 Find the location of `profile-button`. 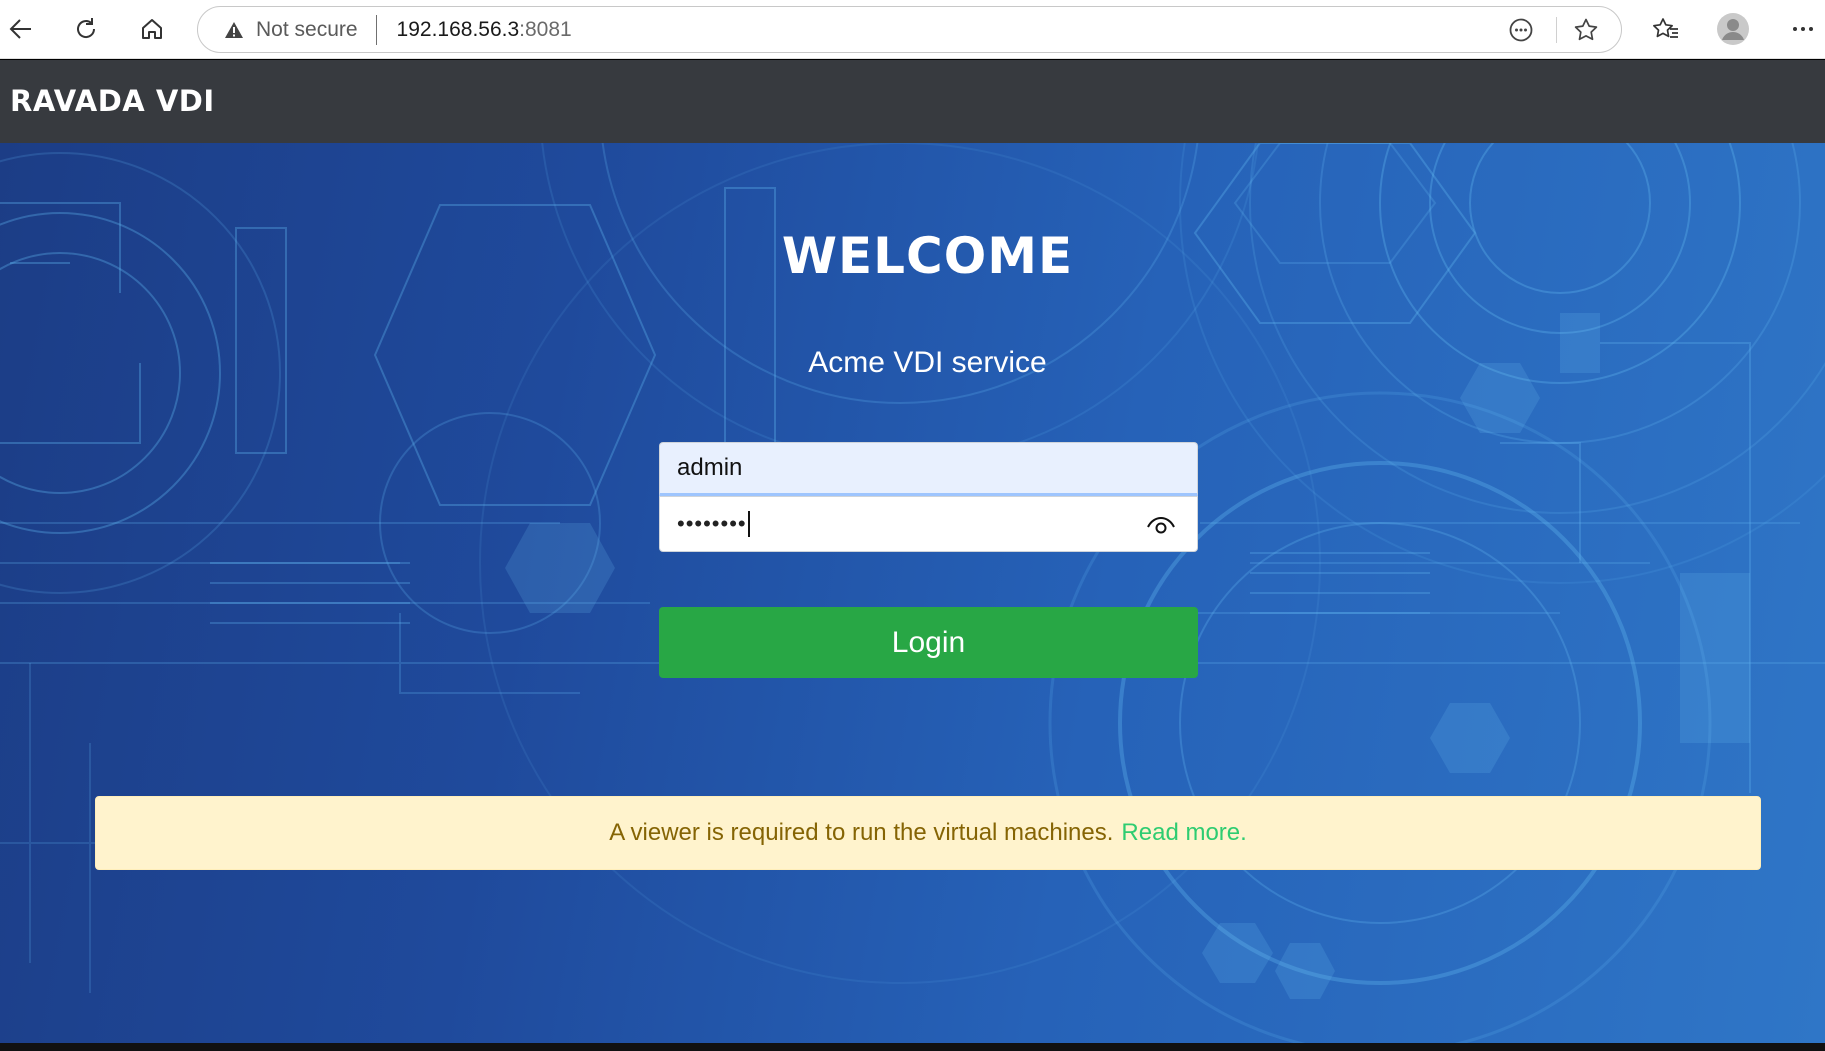

profile-button is located at coordinates (1733, 29).